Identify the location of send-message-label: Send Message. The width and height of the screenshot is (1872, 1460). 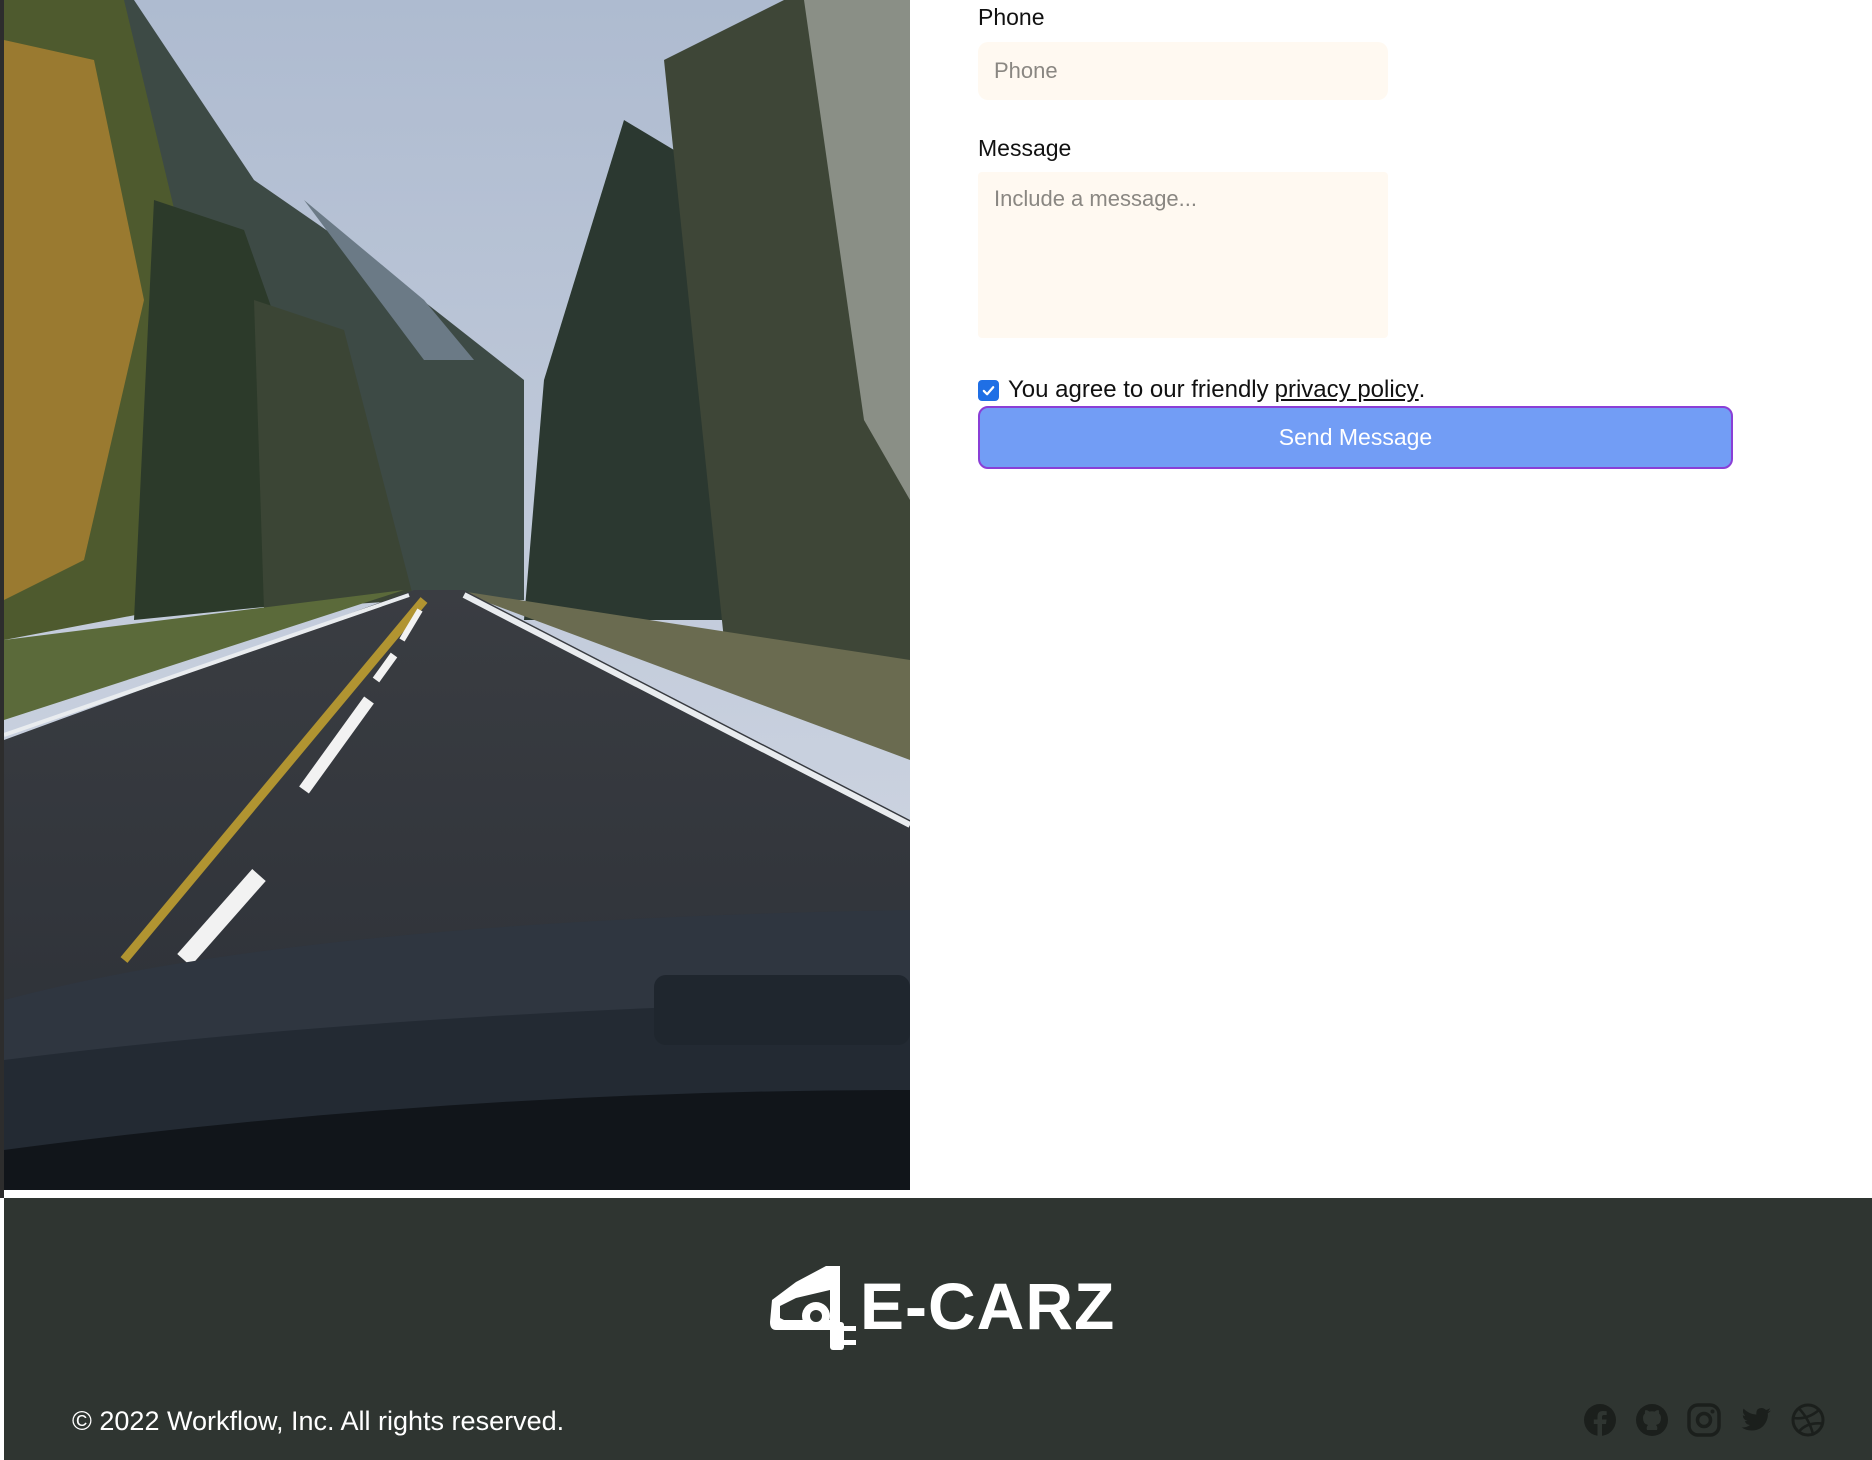
(1355, 437).